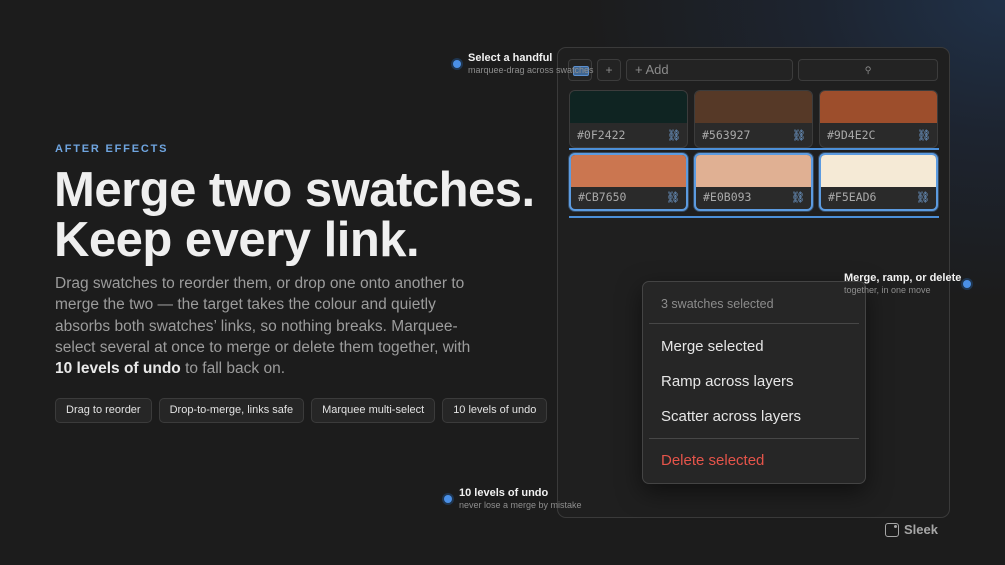 The width and height of the screenshot is (1005, 565). Describe the element at coordinates (510, 58) in the screenshot. I see `callout-title: Select a handful` at that location.